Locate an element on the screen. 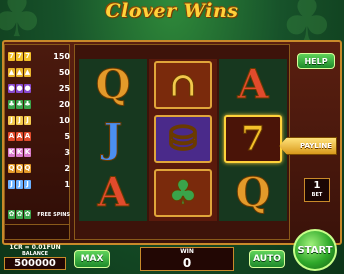 The height and width of the screenshot is (274, 344). paytable-payout: 50 is located at coordinates (64, 72).